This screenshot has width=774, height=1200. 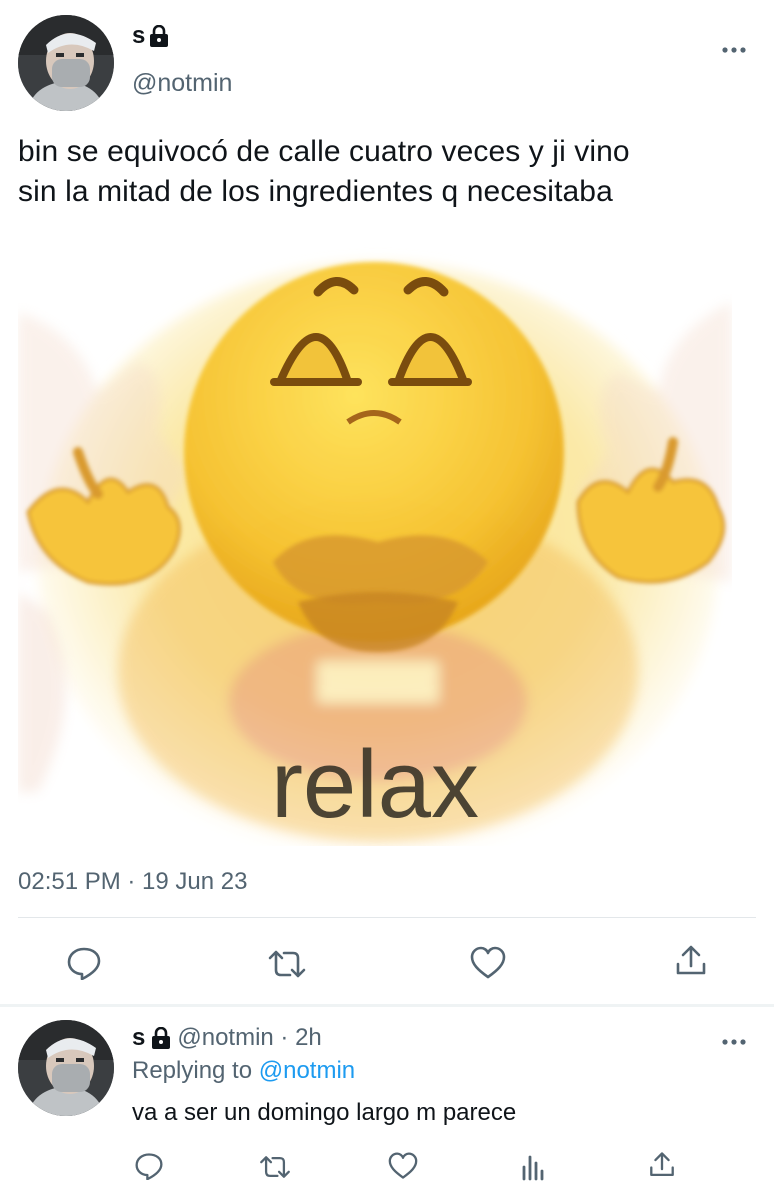 What do you see at coordinates (534, 1167) in the screenshot?
I see `analytics-icon` at bounding box center [534, 1167].